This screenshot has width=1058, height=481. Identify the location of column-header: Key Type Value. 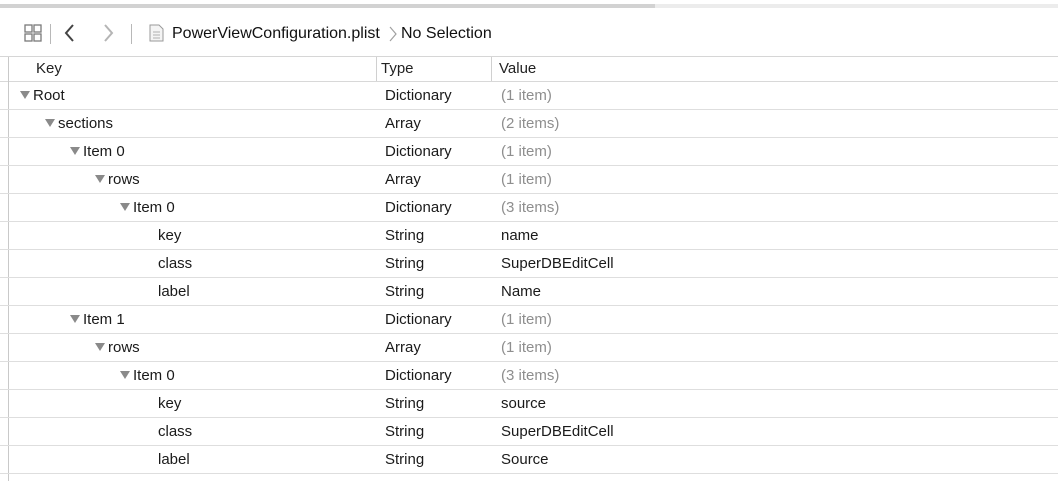
(529, 69).